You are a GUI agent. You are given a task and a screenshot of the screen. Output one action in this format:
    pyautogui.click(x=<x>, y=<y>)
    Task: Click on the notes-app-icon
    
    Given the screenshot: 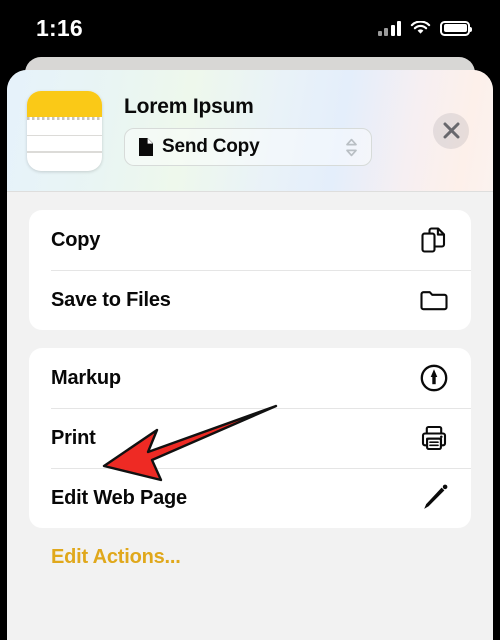 What is the action you would take?
    pyautogui.click(x=64, y=130)
    